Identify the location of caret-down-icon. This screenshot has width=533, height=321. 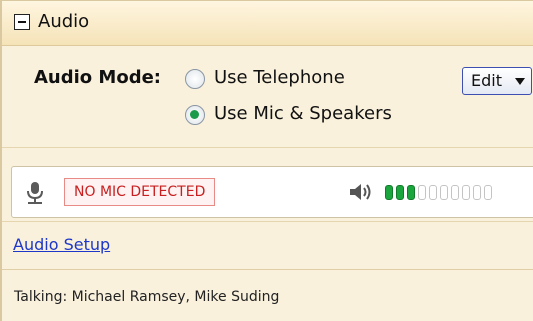
(520, 81).